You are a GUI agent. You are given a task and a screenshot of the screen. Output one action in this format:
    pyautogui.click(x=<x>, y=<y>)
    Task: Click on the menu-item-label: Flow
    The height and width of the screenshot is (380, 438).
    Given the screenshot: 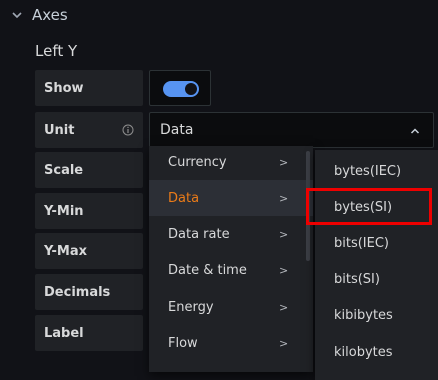 What is the action you would take?
    pyautogui.click(x=183, y=343)
    